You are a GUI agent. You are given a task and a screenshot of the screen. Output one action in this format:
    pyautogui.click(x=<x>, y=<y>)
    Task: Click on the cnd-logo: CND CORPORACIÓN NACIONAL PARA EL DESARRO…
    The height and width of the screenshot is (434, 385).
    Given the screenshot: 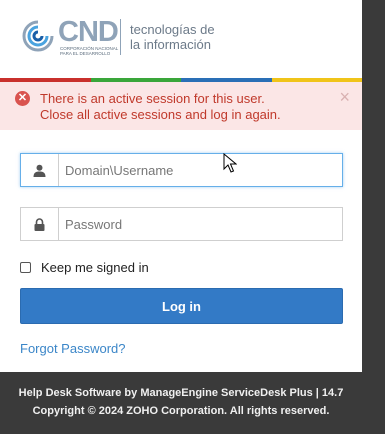 What is the action you would take?
    pyautogui.click(x=185, y=39)
    